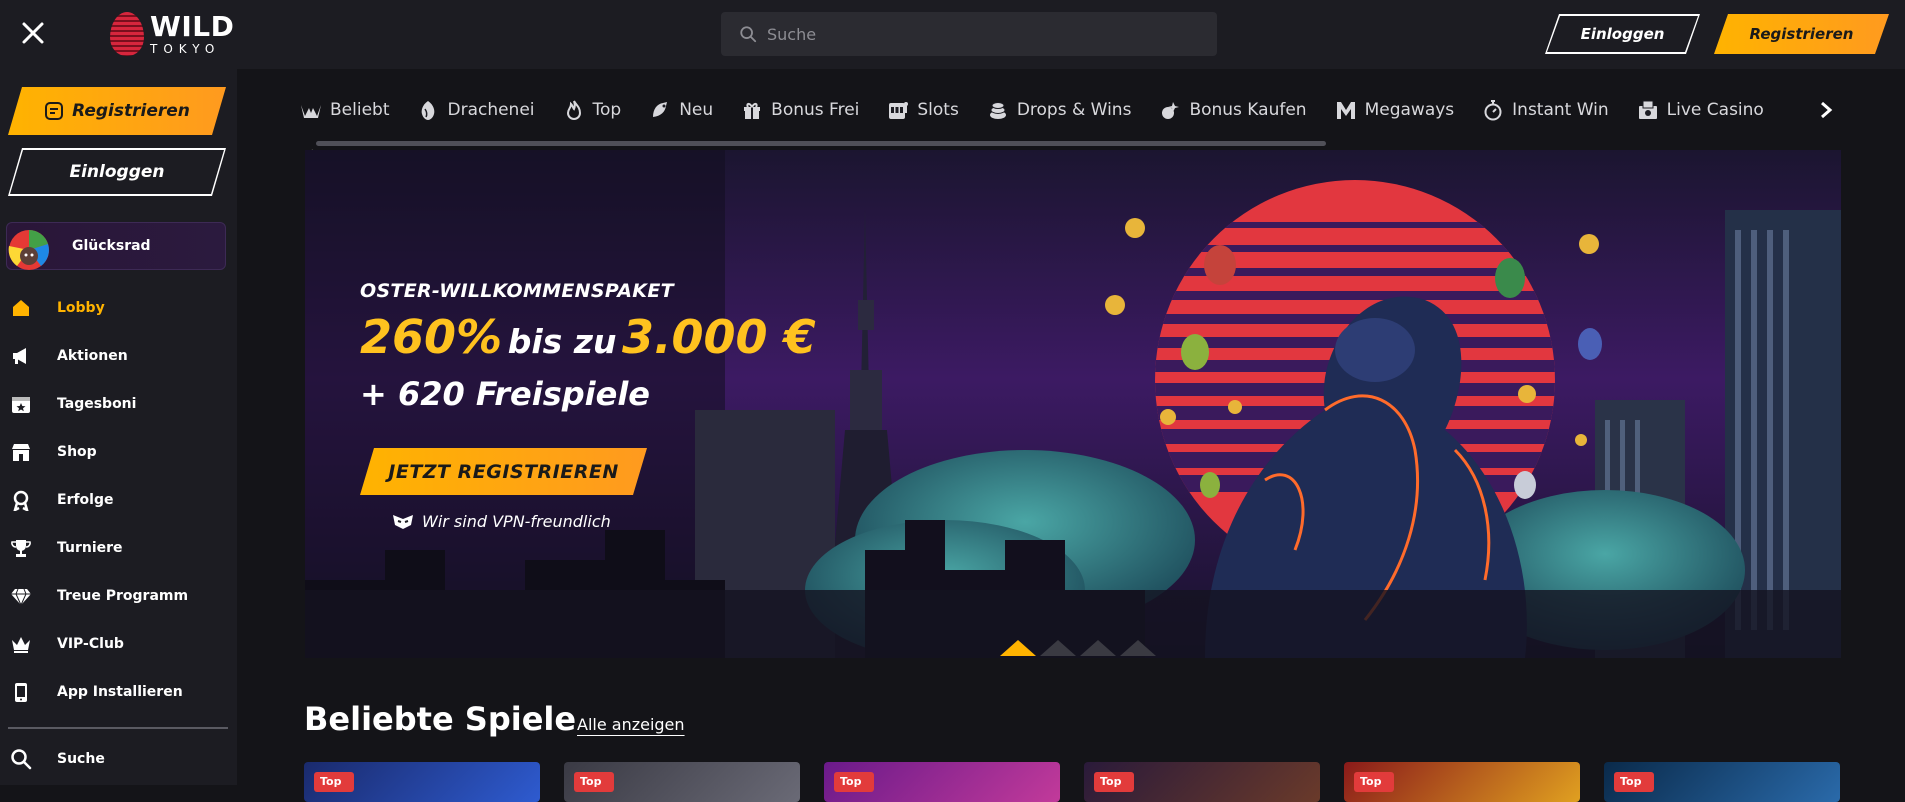  I want to click on sidebar-login-label: Einloggen, so click(117, 172).